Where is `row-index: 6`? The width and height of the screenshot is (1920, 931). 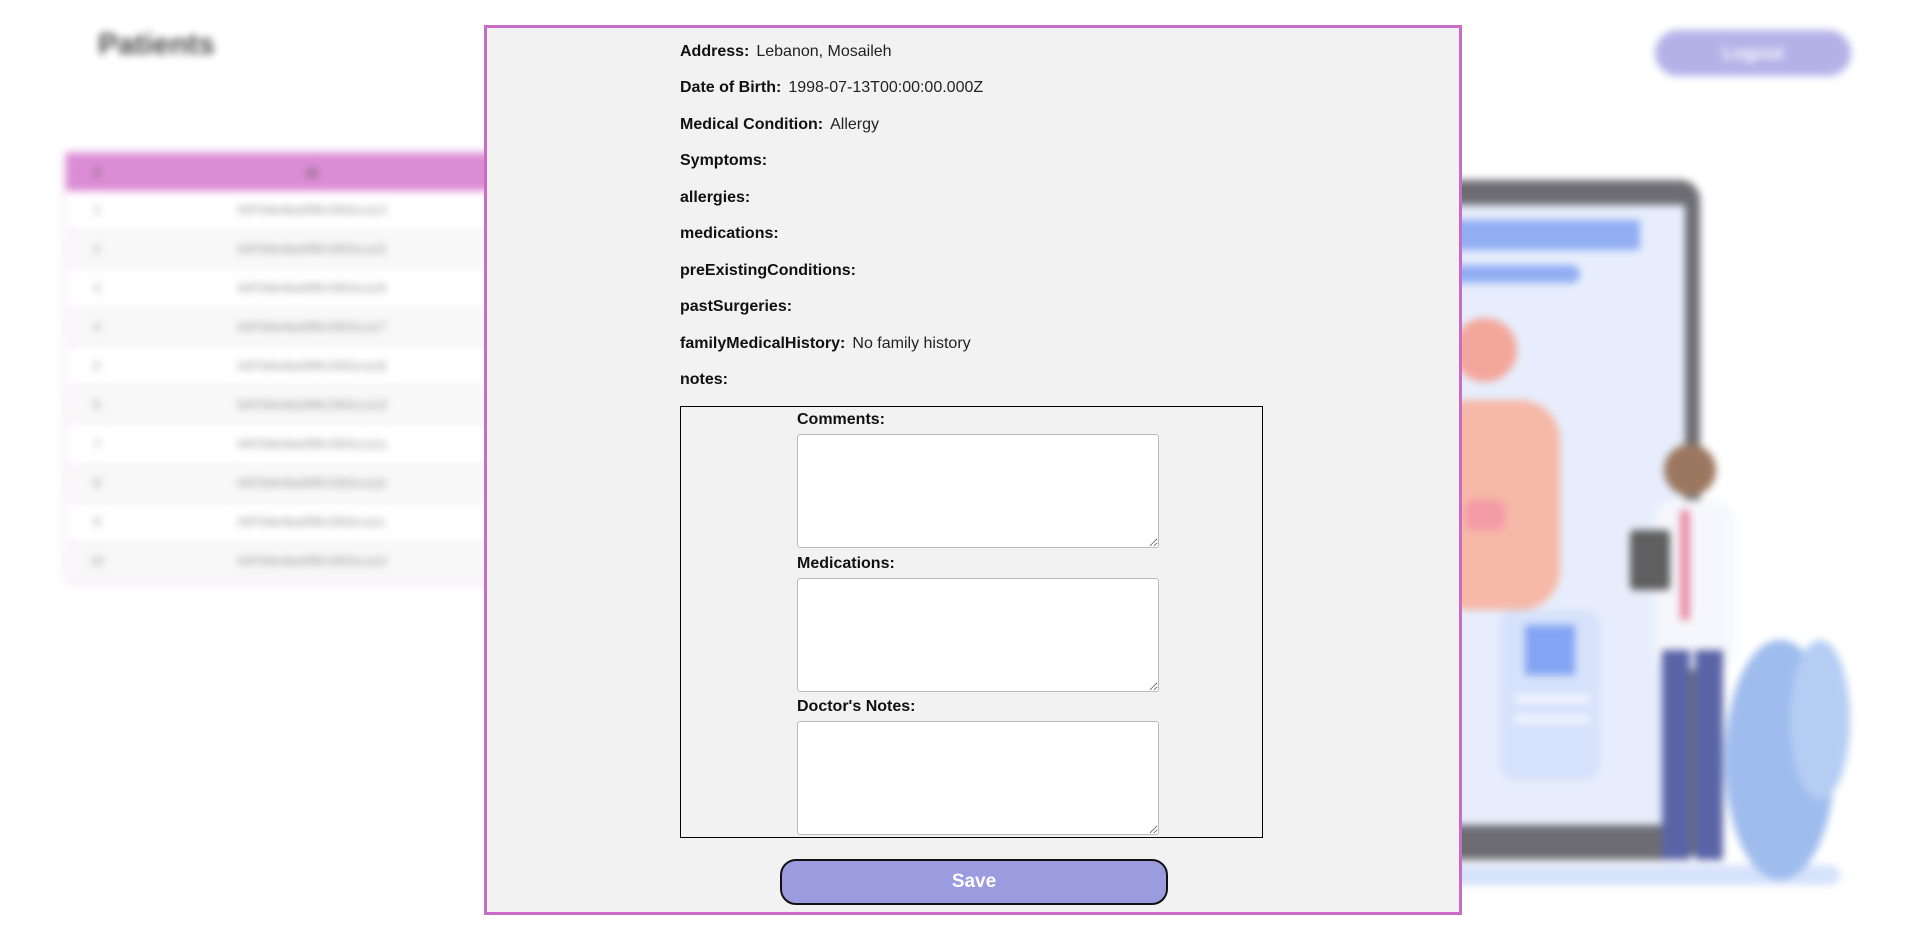 row-index: 6 is located at coordinates (97, 405).